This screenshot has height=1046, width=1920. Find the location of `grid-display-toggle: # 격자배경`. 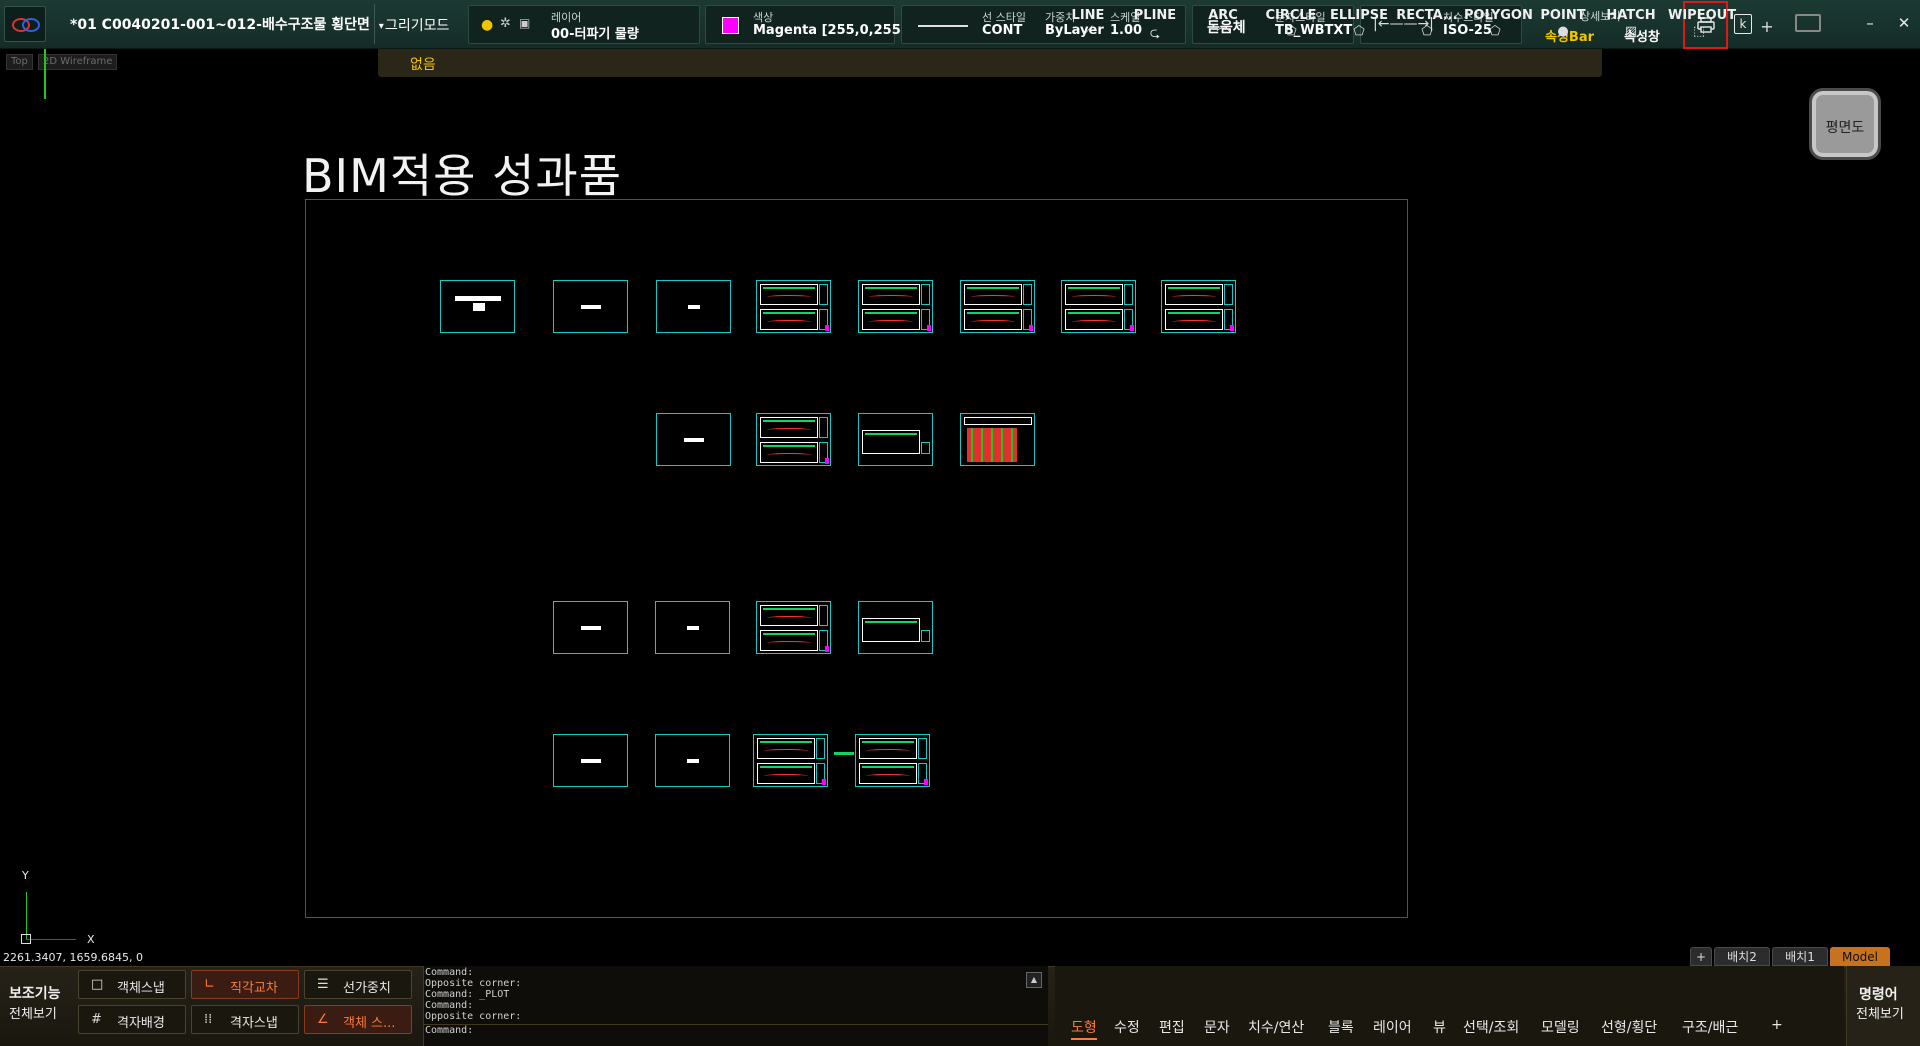

grid-display-toggle: # 격자배경 is located at coordinates (132, 1019).